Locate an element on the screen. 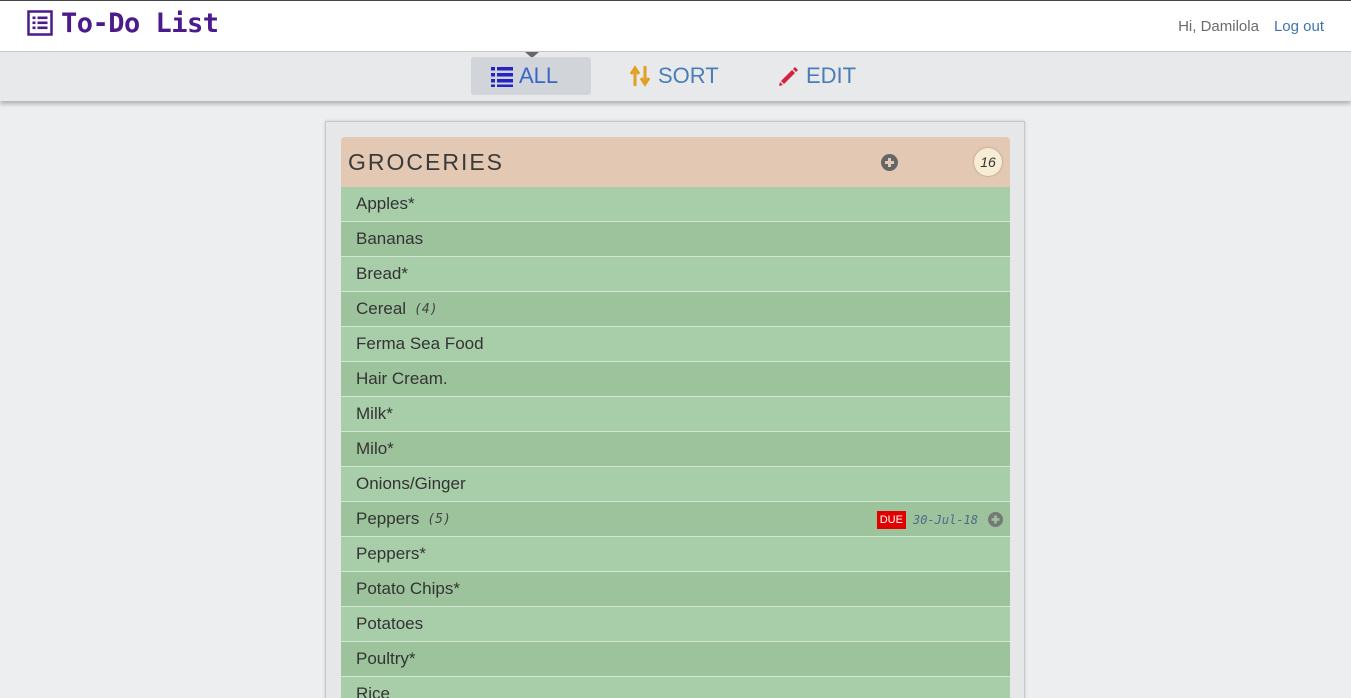 The width and height of the screenshot is (1351, 698). list-item: Rice is located at coordinates (675, 687).